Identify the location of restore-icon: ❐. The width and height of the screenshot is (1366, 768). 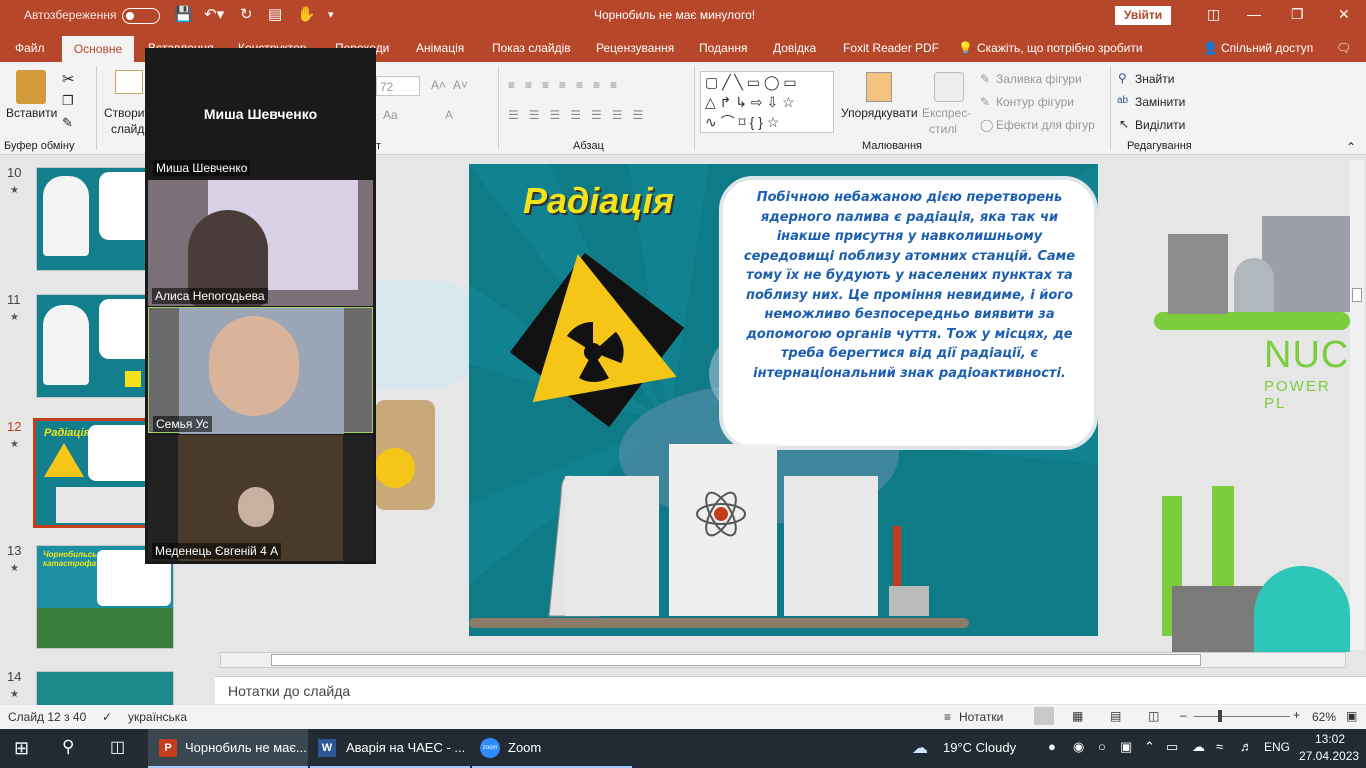
(1297, 14).